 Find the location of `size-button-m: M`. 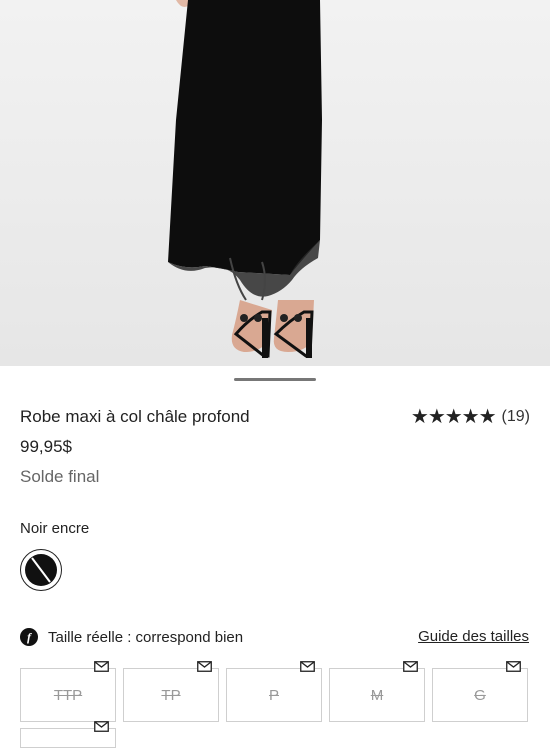

size-button-m: M is located at coordinates (377, 691).